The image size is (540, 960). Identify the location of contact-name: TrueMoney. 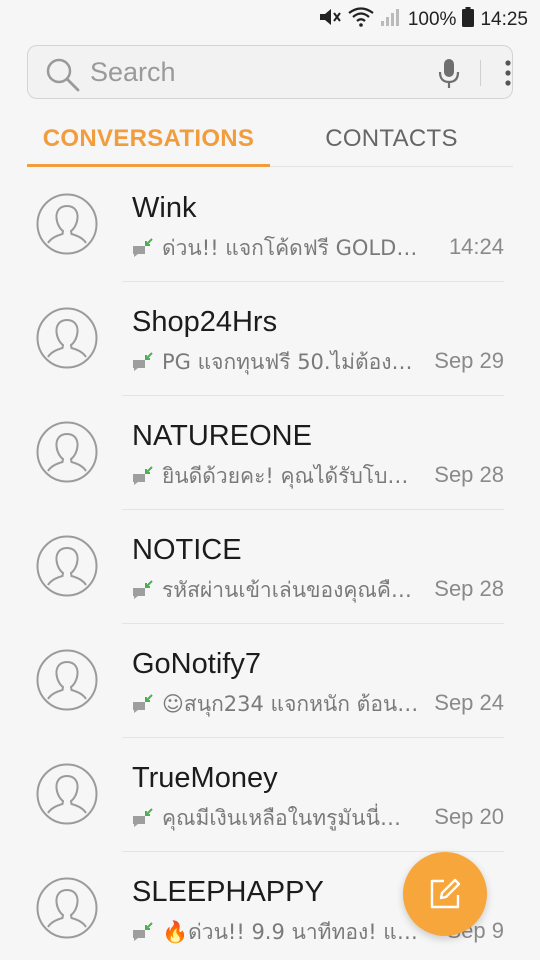
(205, 778).